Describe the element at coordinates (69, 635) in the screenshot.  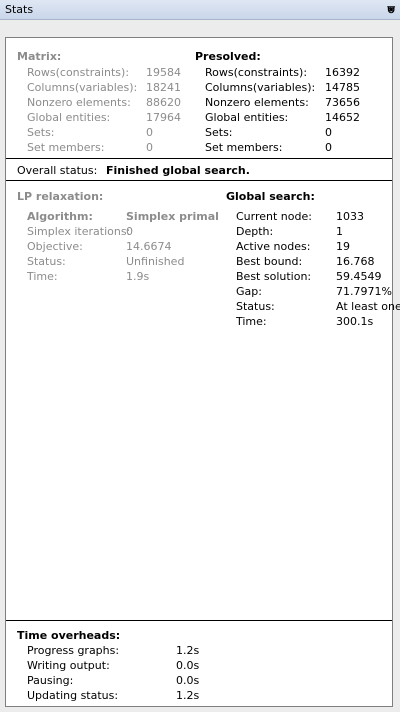
I see `overheads-heading: Time overheads:` at that location.